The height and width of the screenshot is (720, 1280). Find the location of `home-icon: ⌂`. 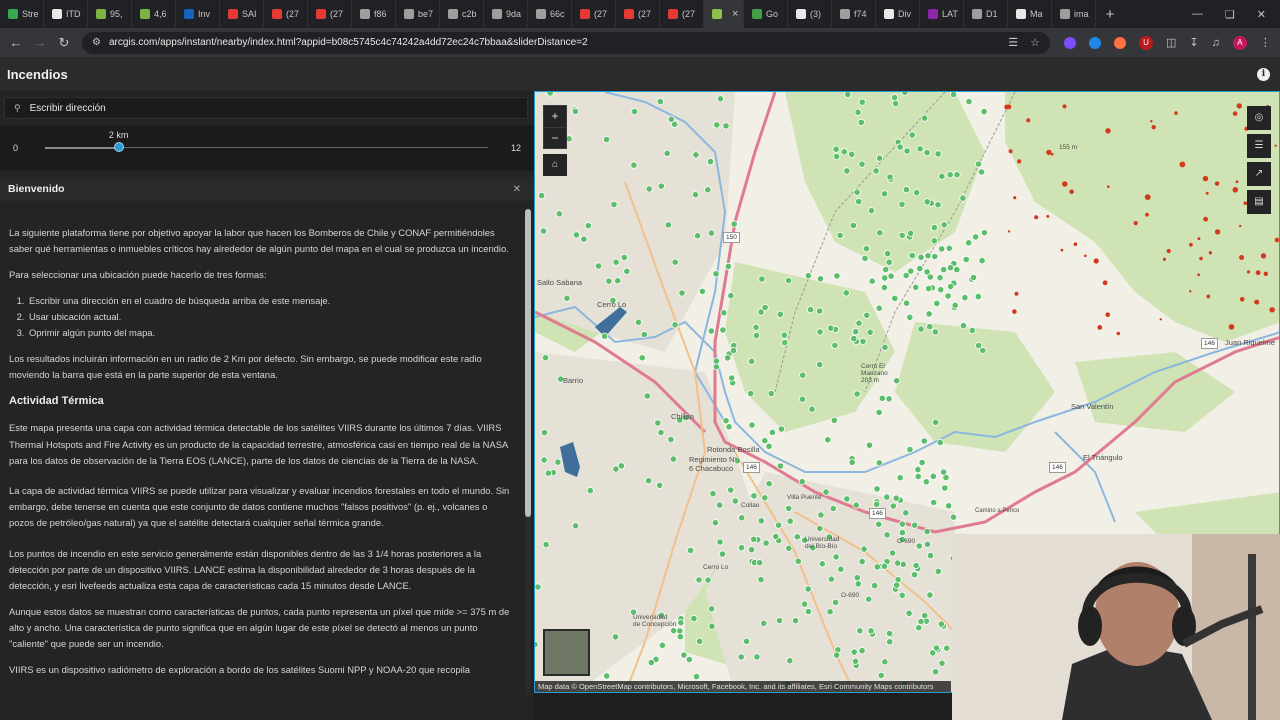

home-icon: ⌂ is located at coordinates (555, 164).